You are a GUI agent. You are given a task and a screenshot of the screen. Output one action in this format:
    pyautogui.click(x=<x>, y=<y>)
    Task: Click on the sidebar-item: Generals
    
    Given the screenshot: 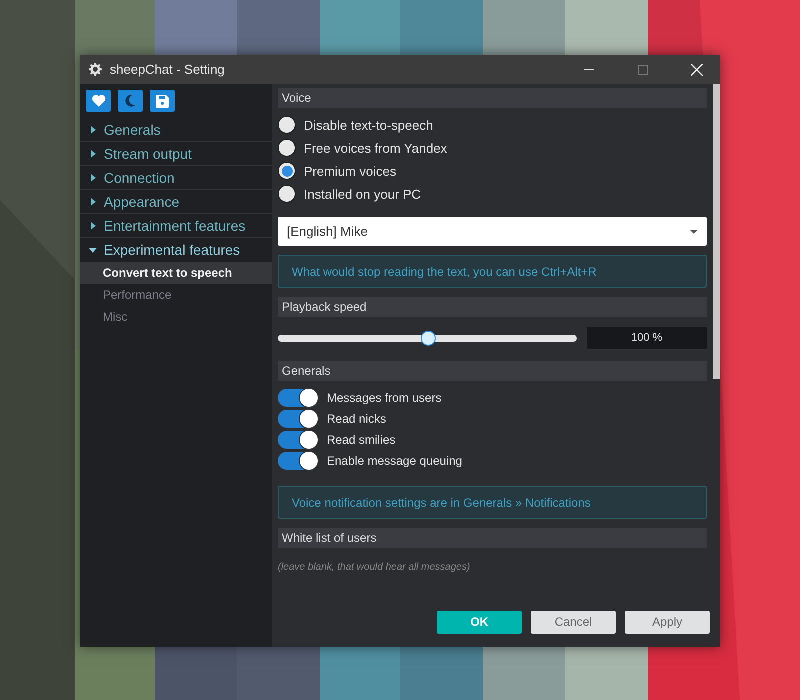 What is the action you would take?
    pyautogui.click(x=176, y=130)
    